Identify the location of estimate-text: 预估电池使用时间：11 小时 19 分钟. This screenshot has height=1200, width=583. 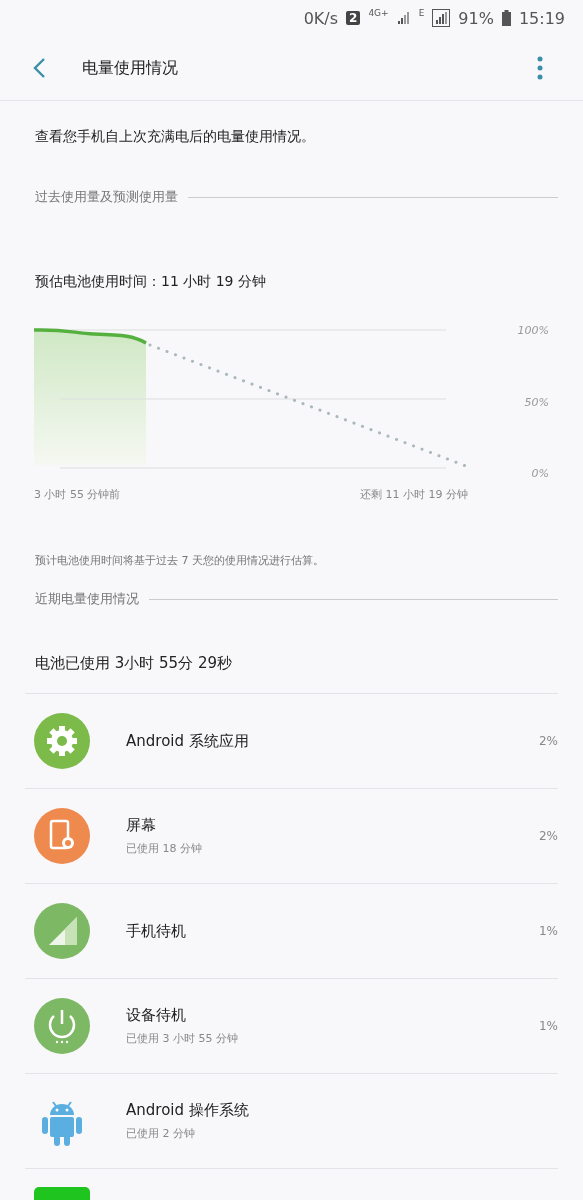
(151, 282).